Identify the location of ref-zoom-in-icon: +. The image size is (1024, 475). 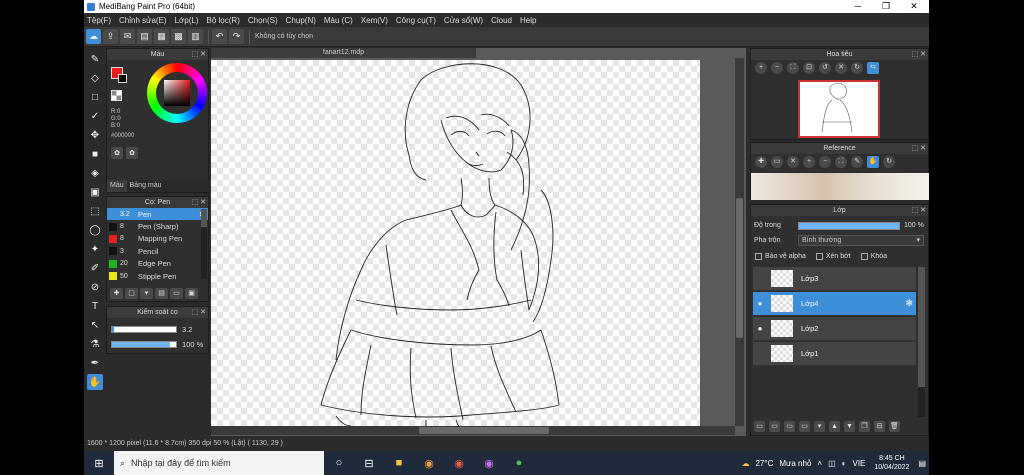
(809, 162).